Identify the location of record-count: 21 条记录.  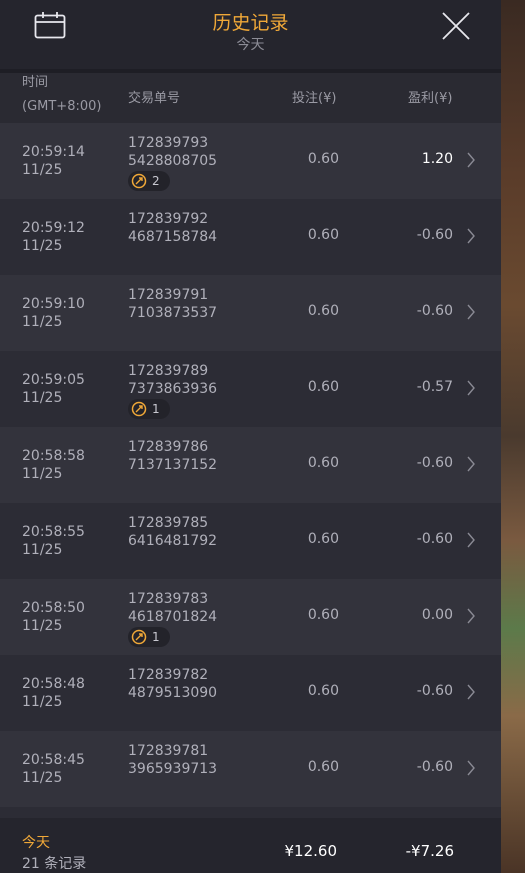
(54, 864).